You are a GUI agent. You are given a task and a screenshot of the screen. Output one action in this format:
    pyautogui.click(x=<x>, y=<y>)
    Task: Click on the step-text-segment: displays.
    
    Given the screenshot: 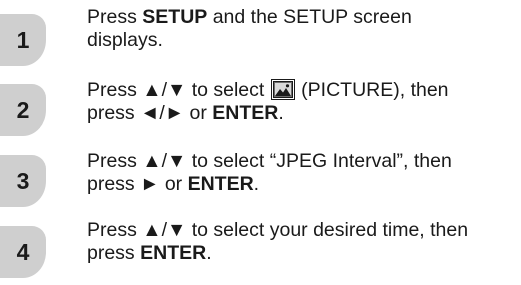 What is the action you would take?
    pyautogui.click(x=125, y=40)
    